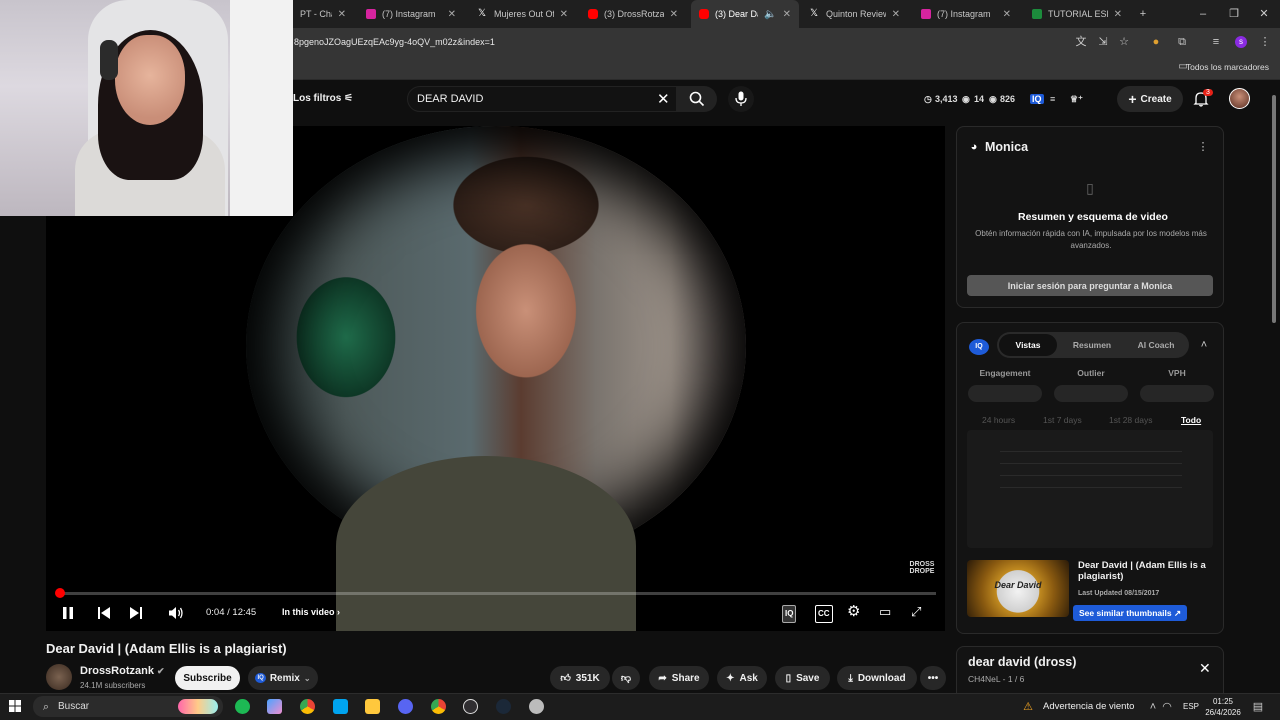 The width and height of the screenshot is (1280, 720). What do you see at coordinates (742, 678) in the screenshot?
I see `ask-button: ✦ Ask` at bounding box center [742, 678].